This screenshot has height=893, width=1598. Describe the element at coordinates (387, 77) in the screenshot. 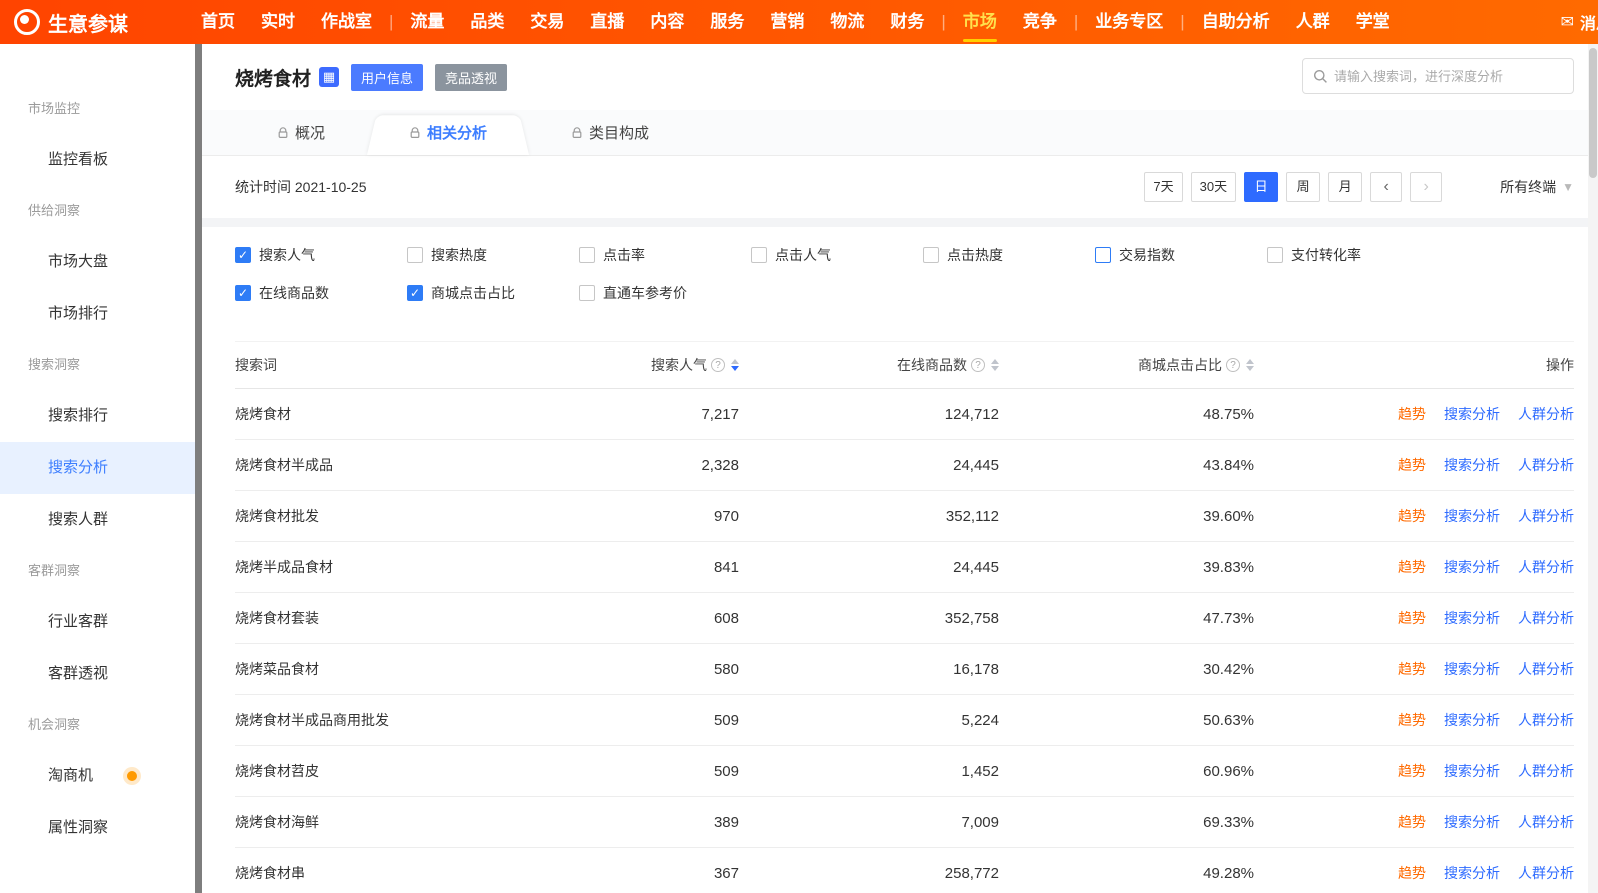

I see `用户信息-button: 用户信息` at that location.